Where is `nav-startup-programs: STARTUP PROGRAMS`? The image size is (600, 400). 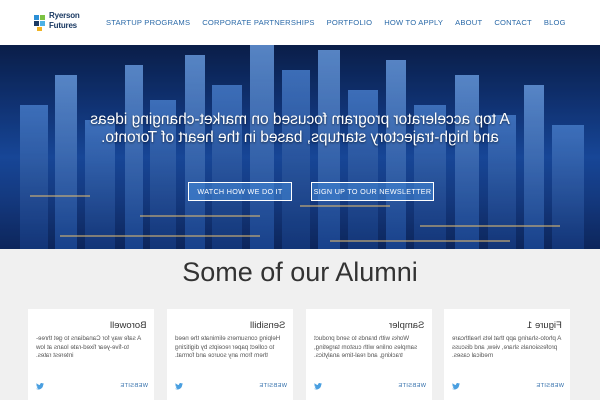 nav-startup-programs: STARTUP PROGRAMS is located at coordinates (148, 24).